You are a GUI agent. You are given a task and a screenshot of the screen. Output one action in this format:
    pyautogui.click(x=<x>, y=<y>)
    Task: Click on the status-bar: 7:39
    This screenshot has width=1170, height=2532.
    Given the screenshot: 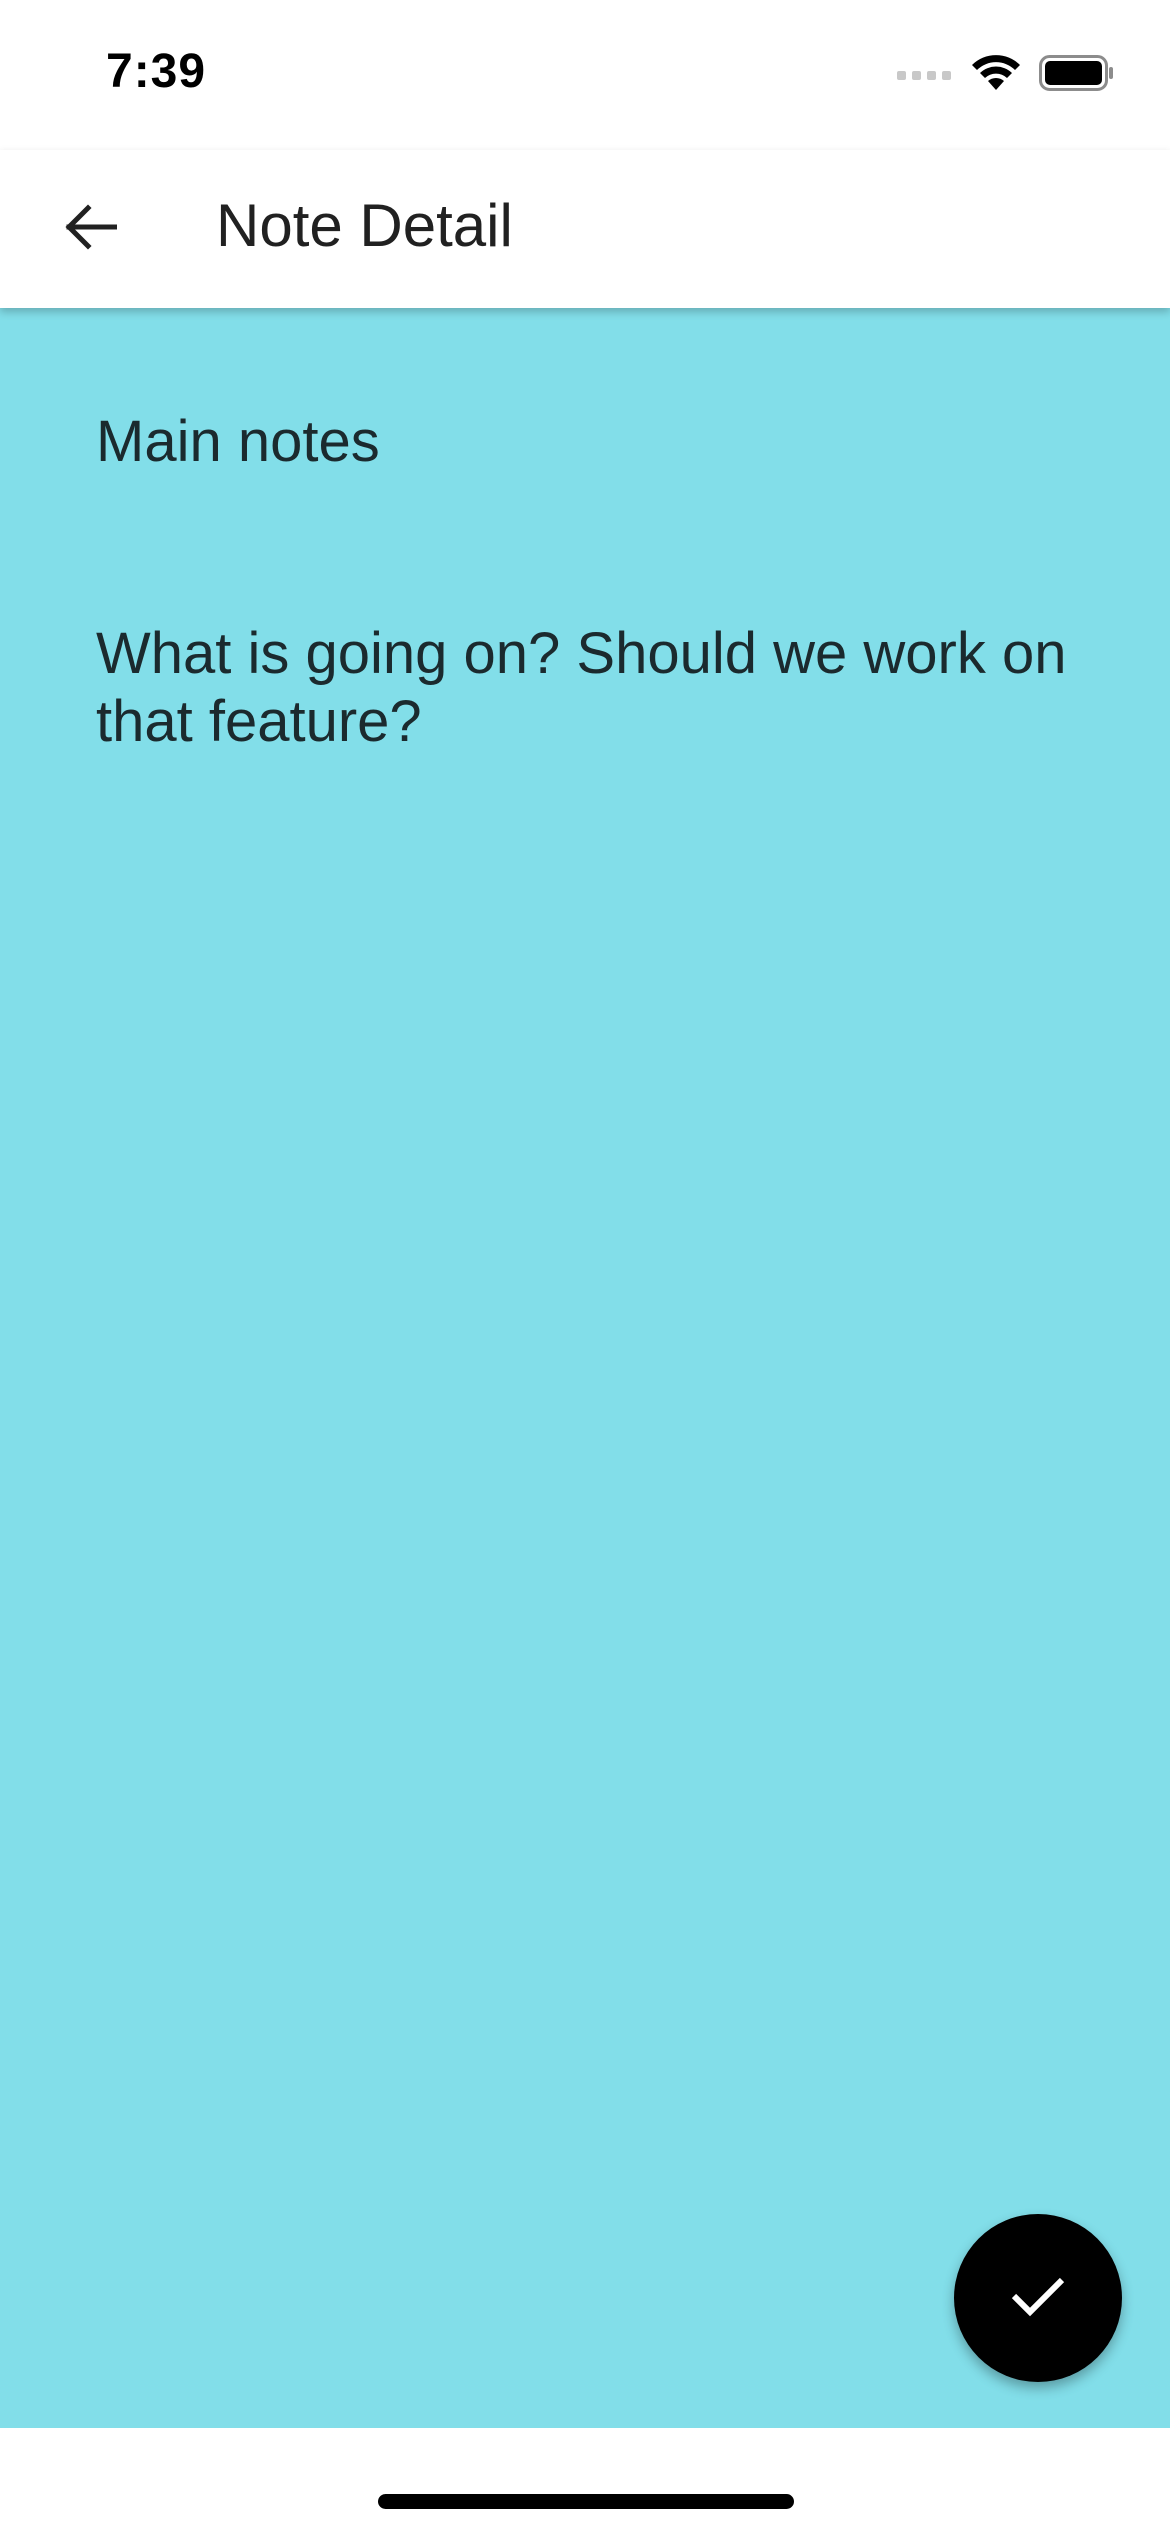 What is the action you would take?
    pyautogui.click(x=585, y=75)
    